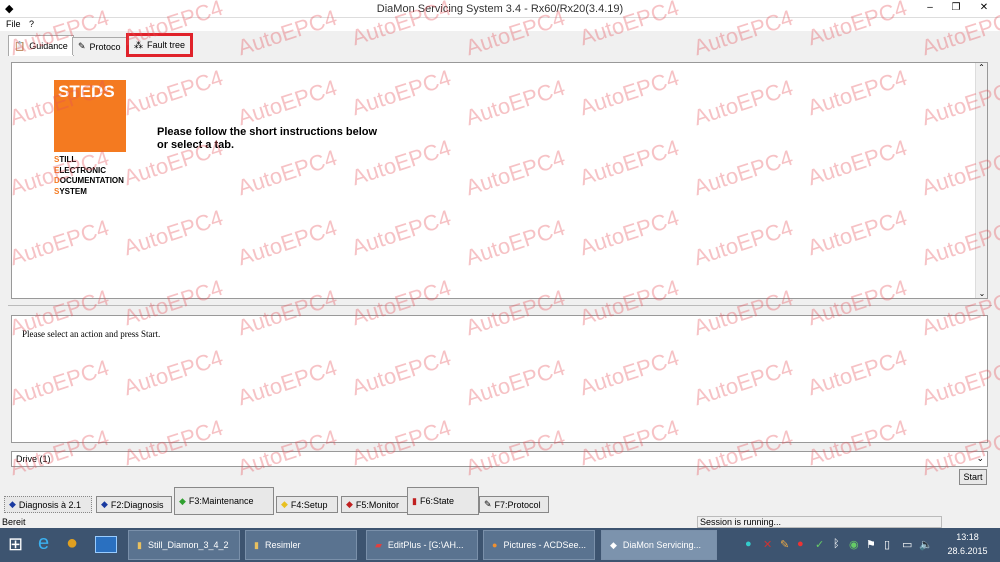  Describe the element at coordinates (871, 544) in the screenshot. I see `flag-icon: ⚑` at that location.